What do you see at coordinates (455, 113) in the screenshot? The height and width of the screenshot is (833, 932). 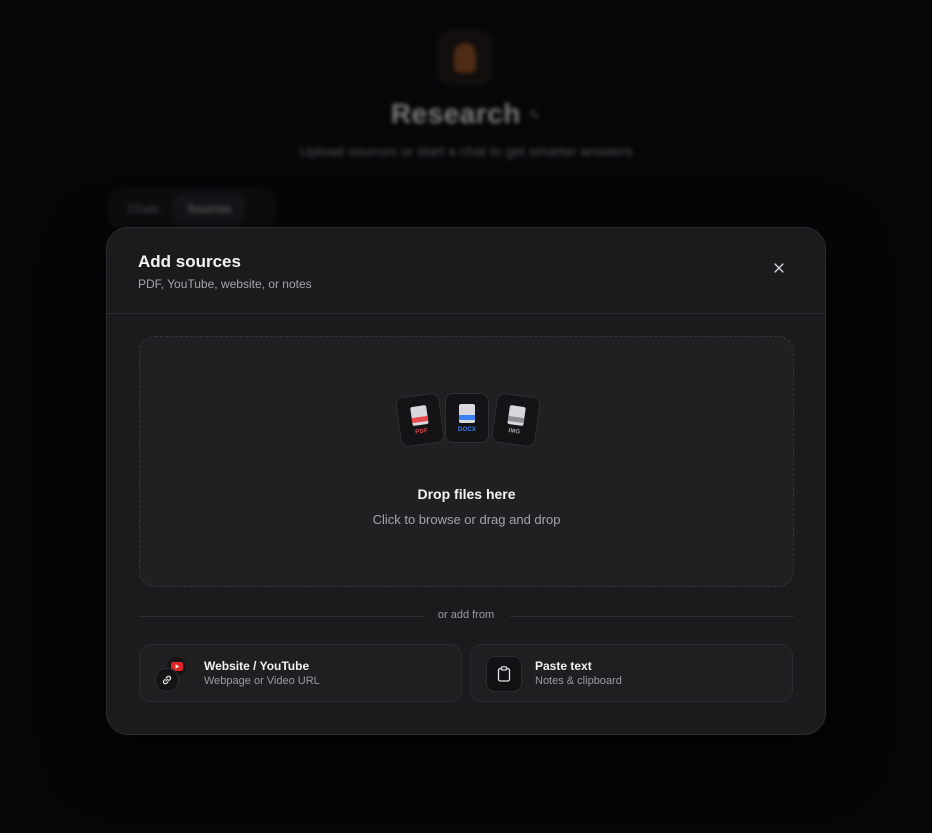 I see `notebook-title-text: Research` at bounding box center [455, 113].